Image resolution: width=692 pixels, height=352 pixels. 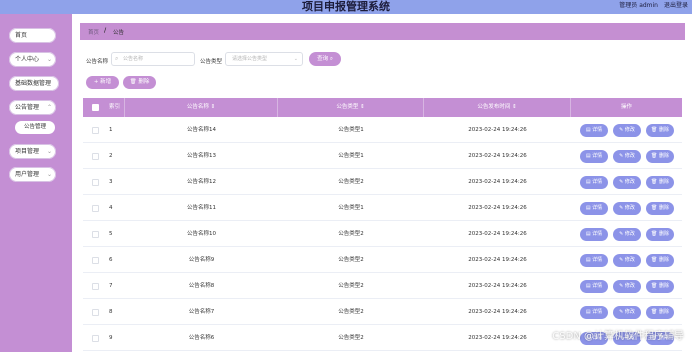 What do you see at coordinates (32, 174) in the screenshot?
I see `sidebar-item-user-management: 用户管理 ⌄` at bounding box center [32, 174].